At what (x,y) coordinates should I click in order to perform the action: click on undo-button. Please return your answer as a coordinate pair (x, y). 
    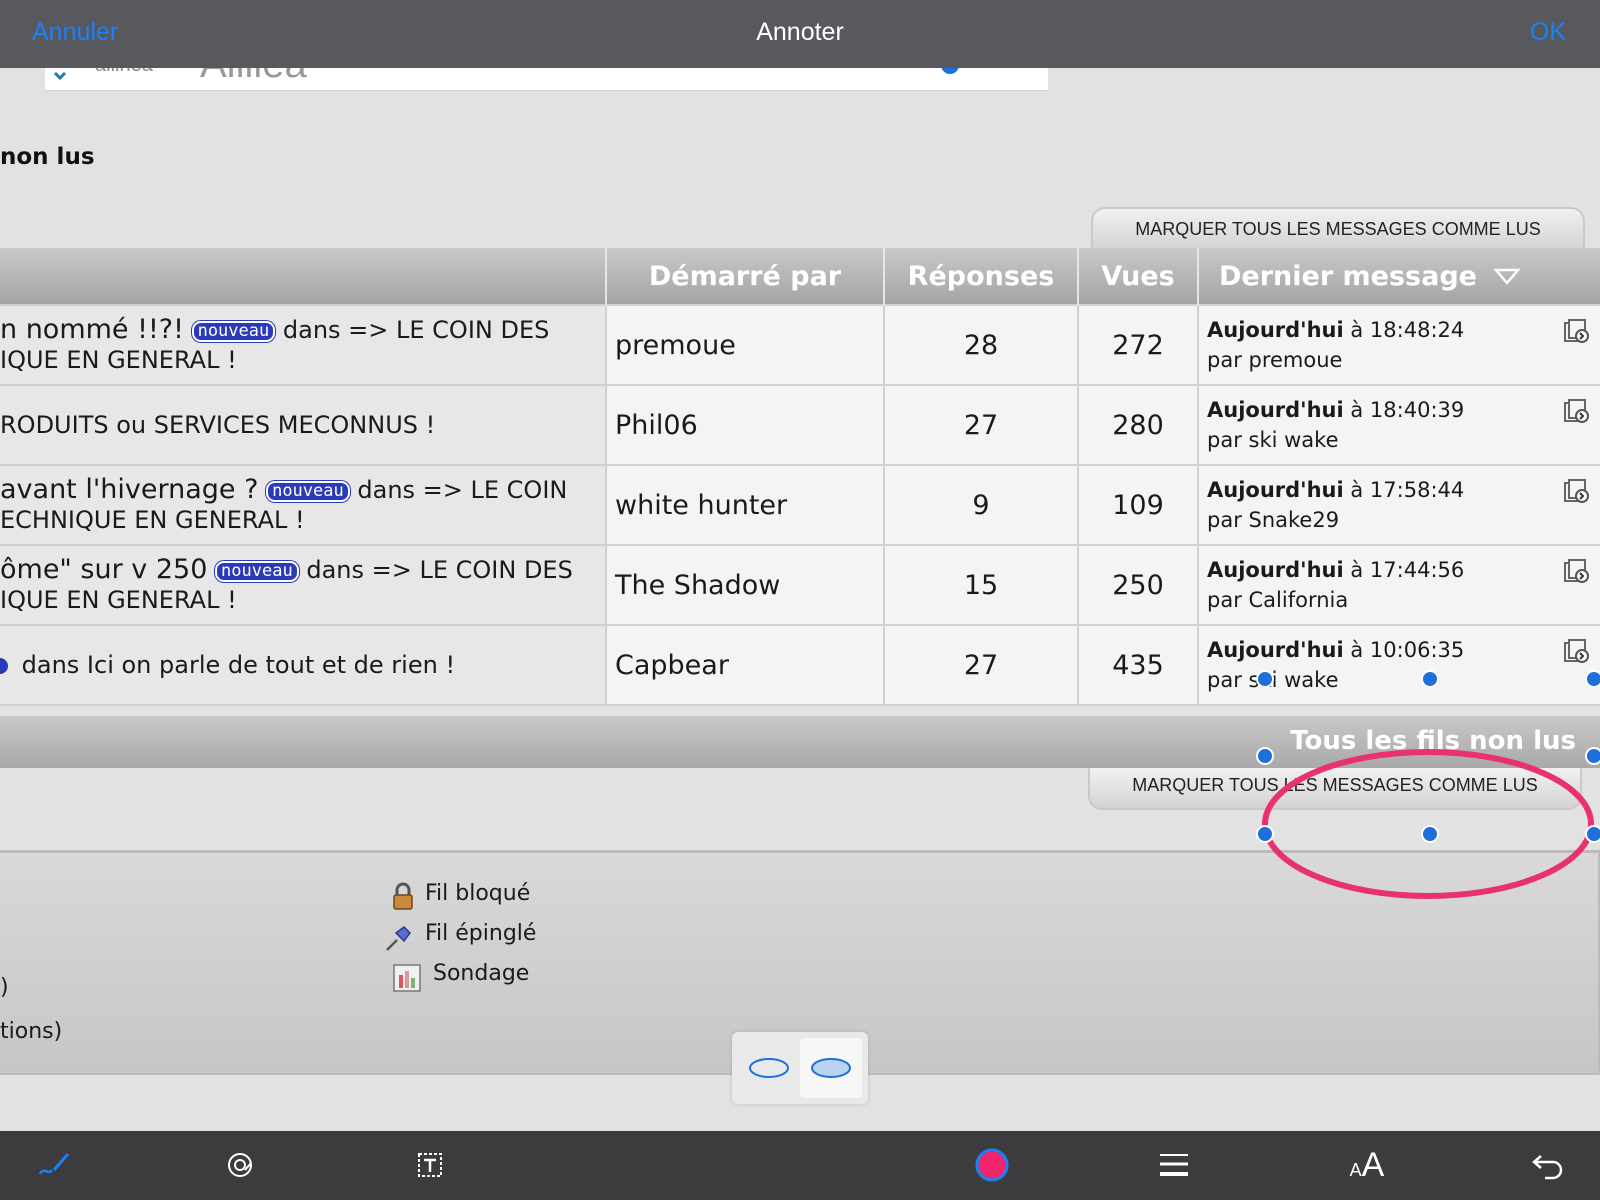
    Looking at the image, I should click on (1548, 1165).